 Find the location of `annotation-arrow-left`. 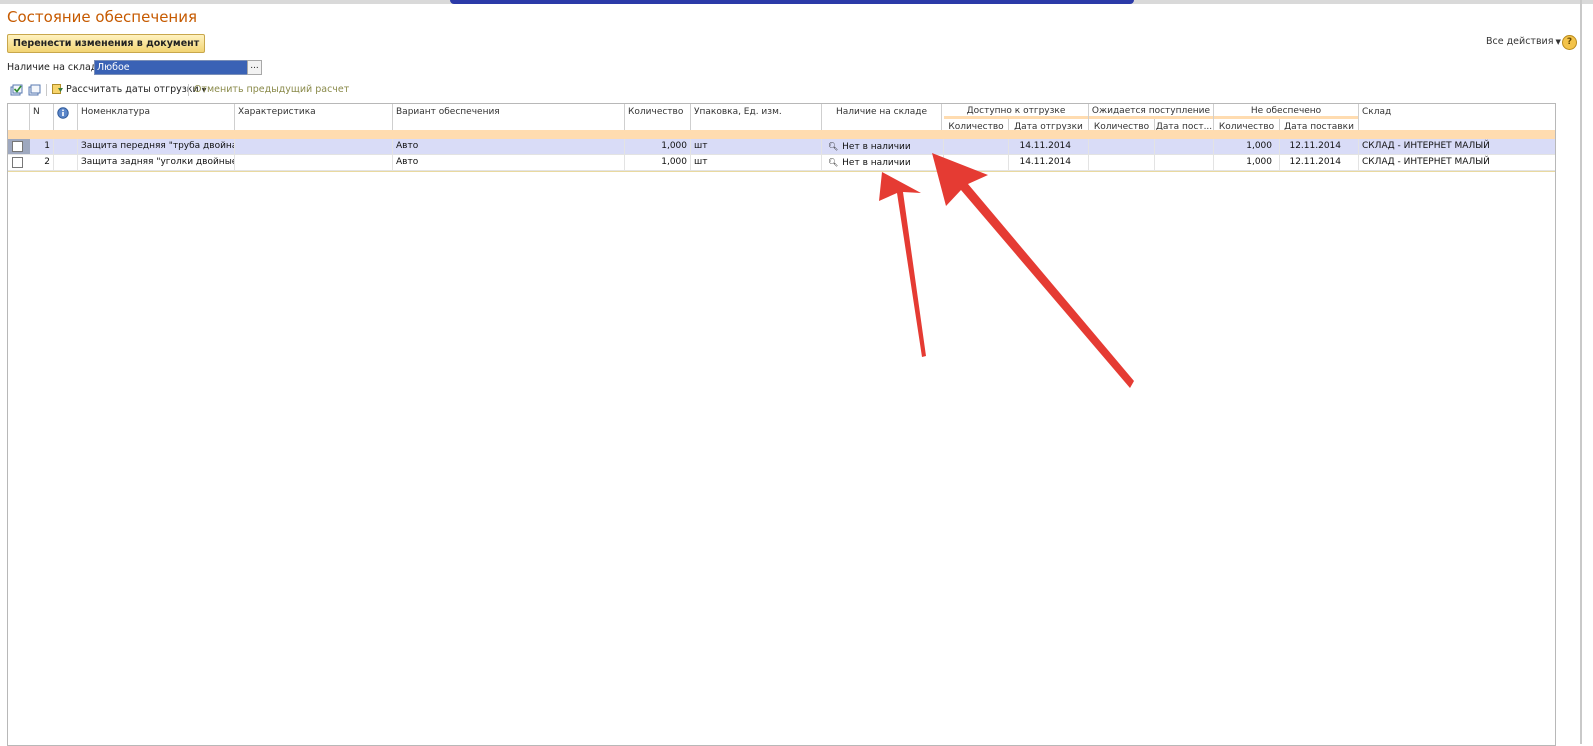

annotation-arrow-left is located at coordinates (902, 264).